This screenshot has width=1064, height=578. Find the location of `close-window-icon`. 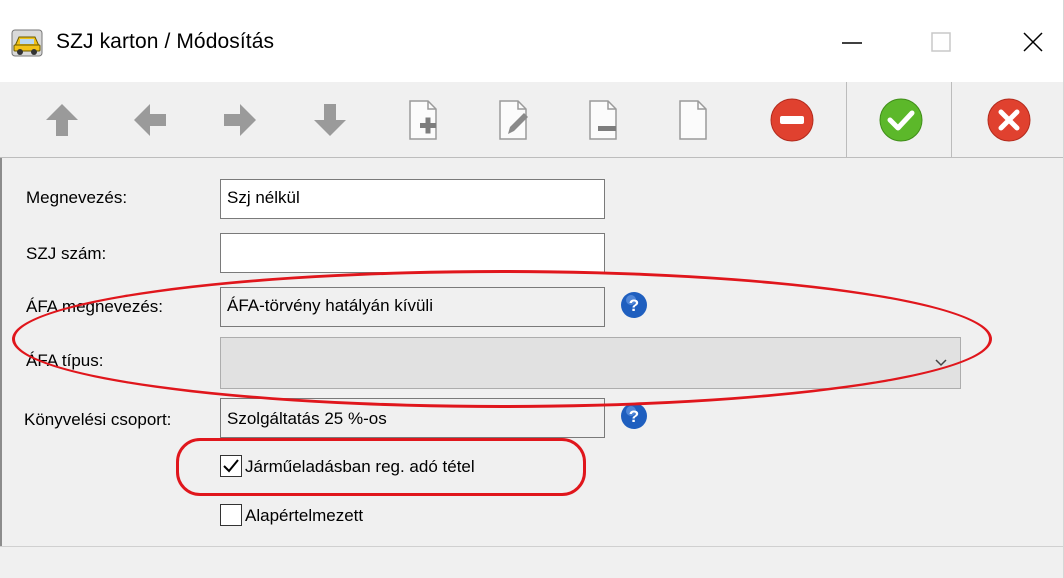

close-window-icon is located at coordinates (1023, 42).